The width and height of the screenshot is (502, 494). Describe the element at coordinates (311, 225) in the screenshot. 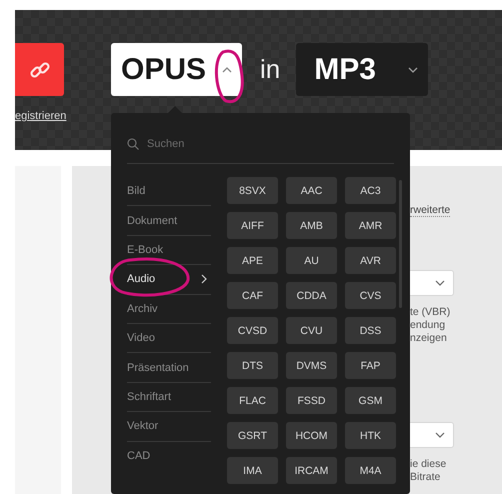

I see `format-button: AMB` at that location.